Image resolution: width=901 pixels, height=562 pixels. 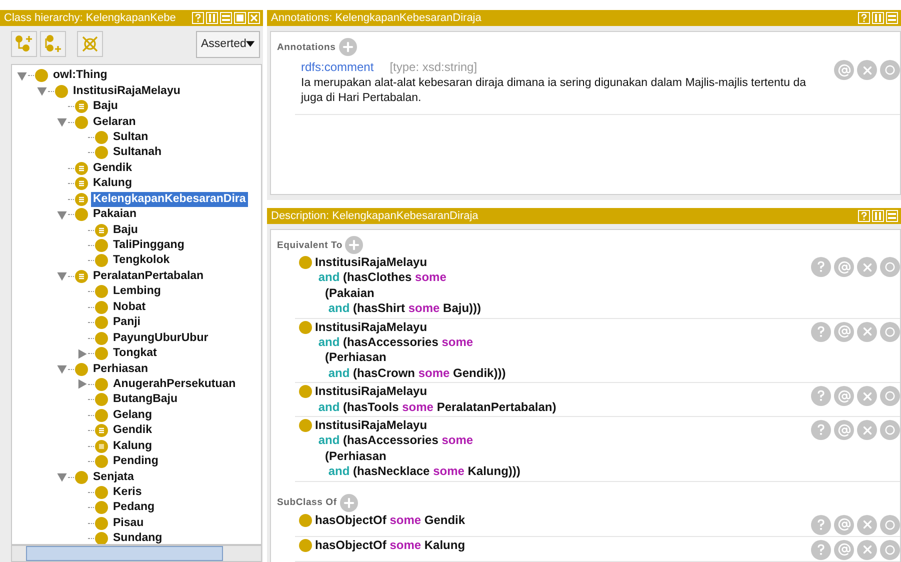 I want to click on tree-item: Perhiasan, so click(x=120, y=369).